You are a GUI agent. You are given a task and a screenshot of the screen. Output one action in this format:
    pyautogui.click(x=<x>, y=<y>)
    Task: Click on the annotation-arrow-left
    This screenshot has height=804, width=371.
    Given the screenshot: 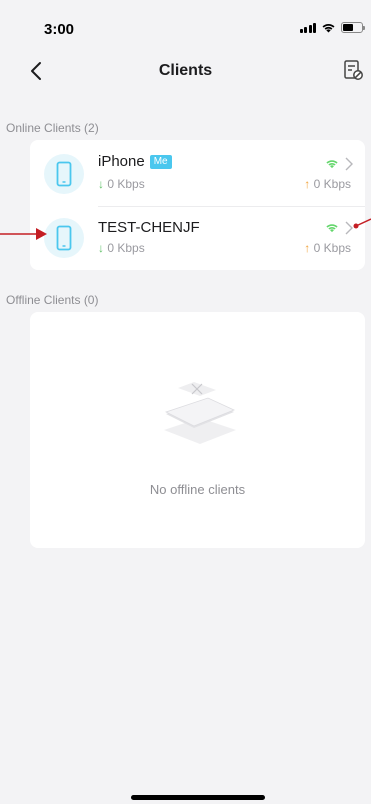 What is the action you would take?
    pyautogui.click(x=23, y=234)
    